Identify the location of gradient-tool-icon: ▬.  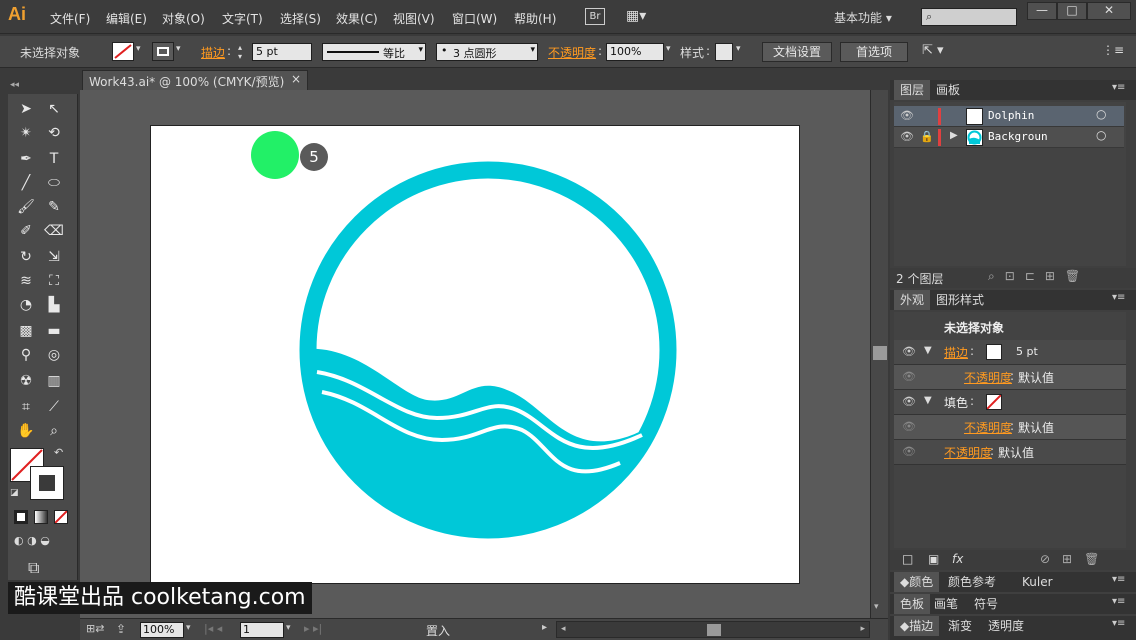
(54, 331).